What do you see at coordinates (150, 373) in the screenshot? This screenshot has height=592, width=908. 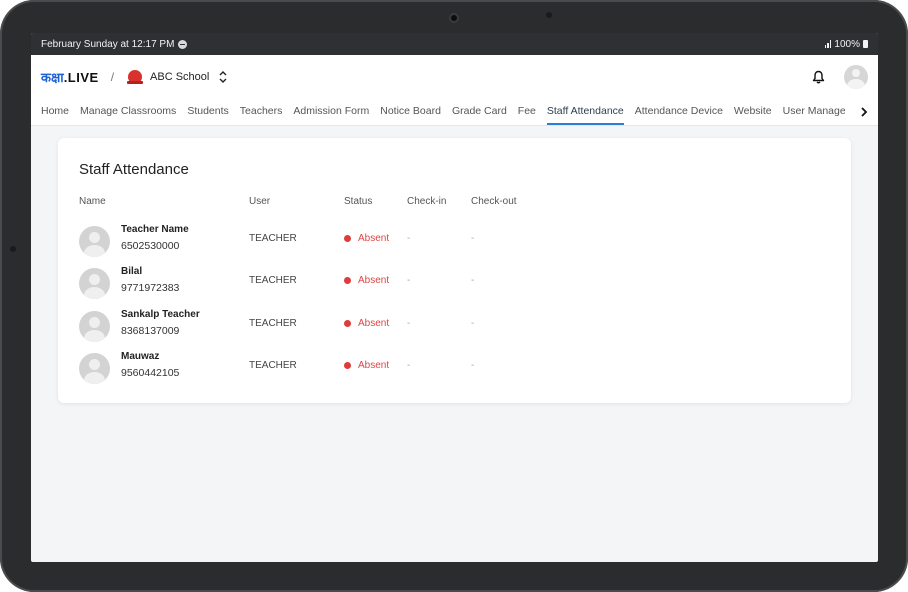 I see `staff-phone: 9560442105` at bounding box center [150, 373].